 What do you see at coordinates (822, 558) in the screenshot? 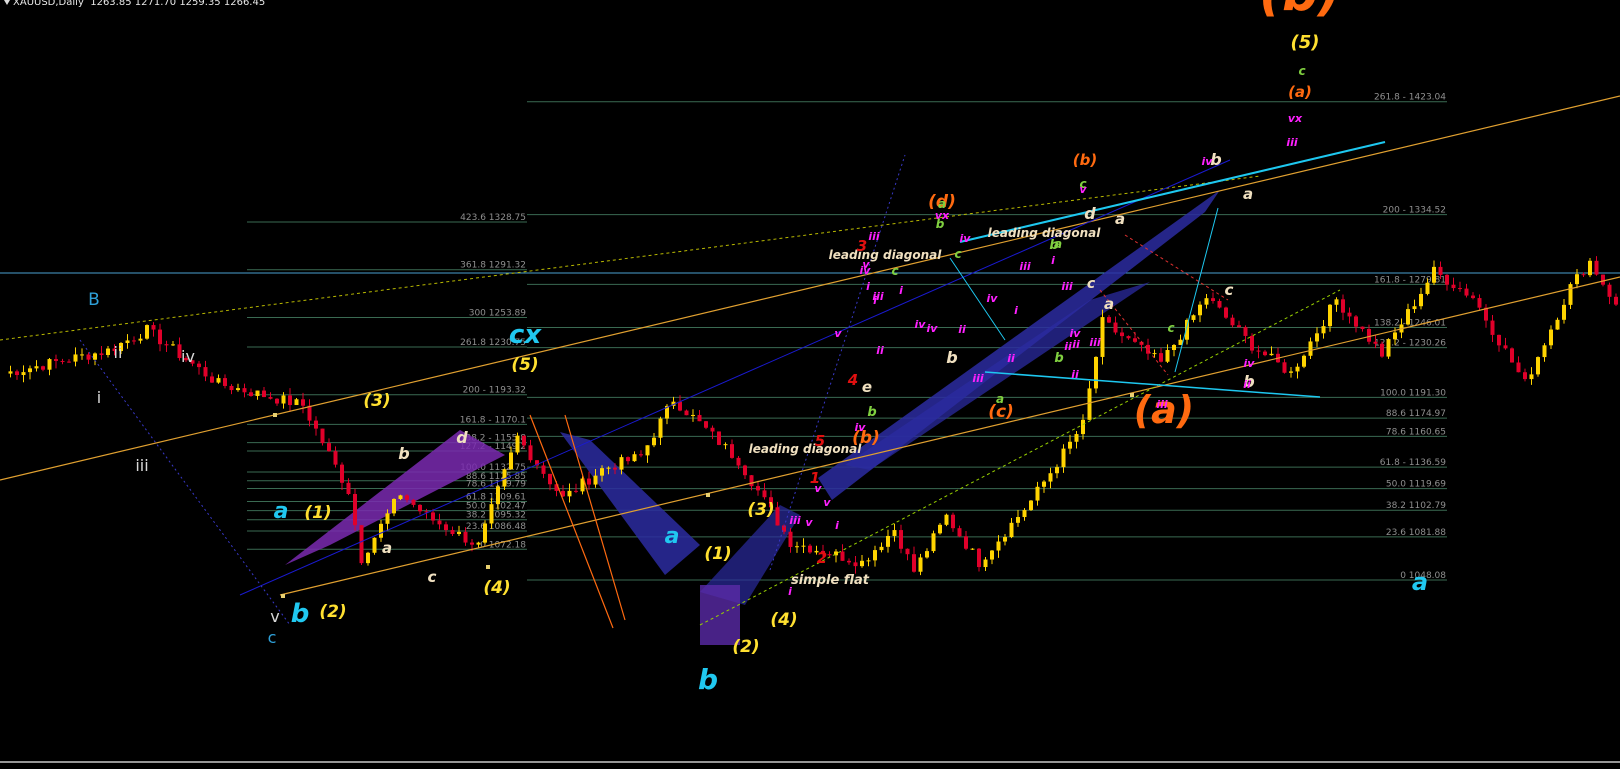
I see `wave-label: 2` at bounding box center [822, 558].